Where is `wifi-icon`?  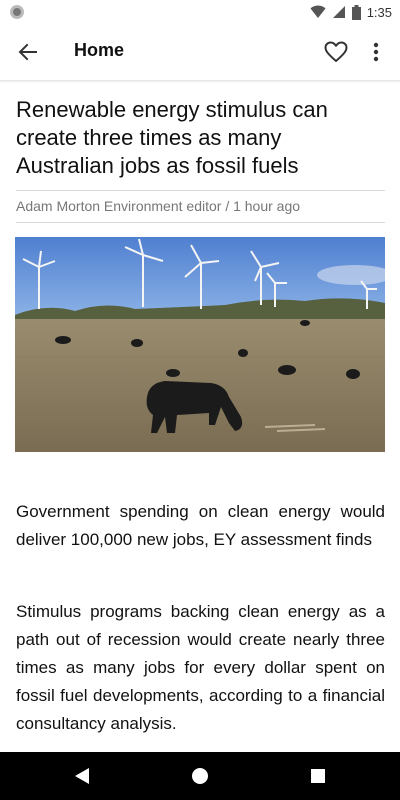 wifi-icon is located at coordinates (318, 11).